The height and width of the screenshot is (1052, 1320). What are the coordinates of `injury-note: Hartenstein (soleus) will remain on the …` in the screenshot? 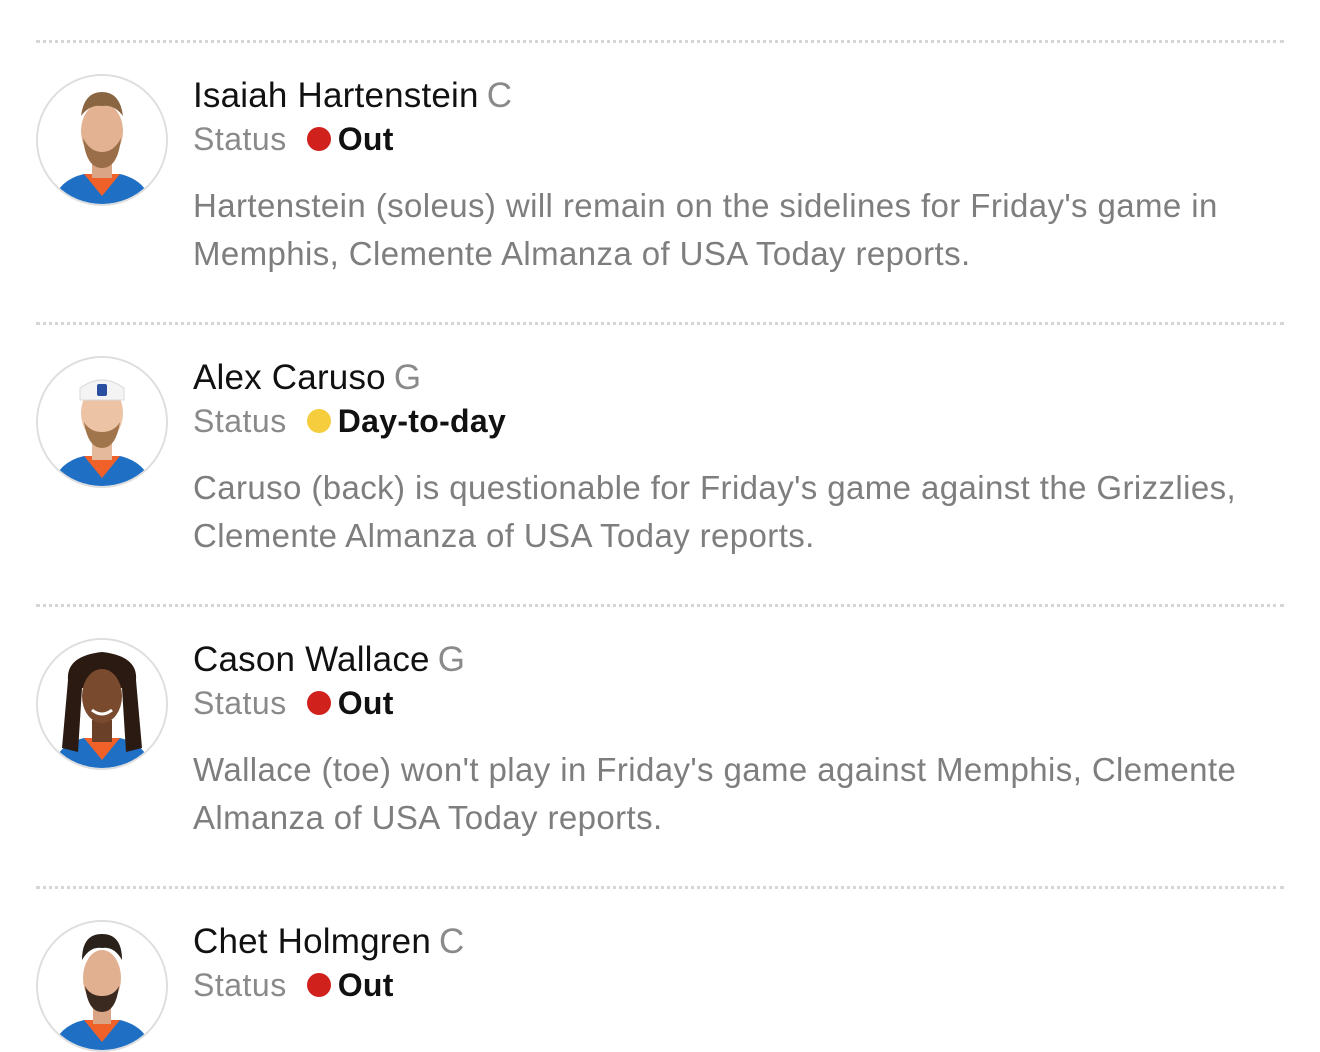 It's located at (705, 229).